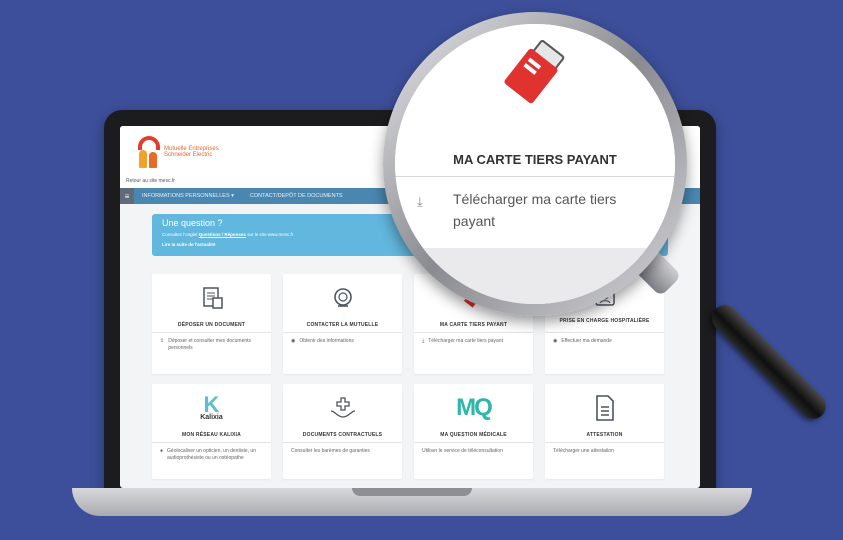 The image size is (843, 540). Describe the element at coordinates (342, 408) in the screenshot. I see `hands-cross-icon` at that location.